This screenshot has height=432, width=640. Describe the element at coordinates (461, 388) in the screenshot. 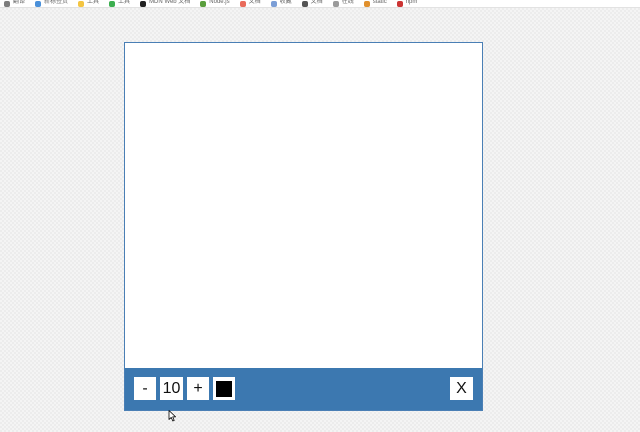

I see `clear-button: X` at that location.